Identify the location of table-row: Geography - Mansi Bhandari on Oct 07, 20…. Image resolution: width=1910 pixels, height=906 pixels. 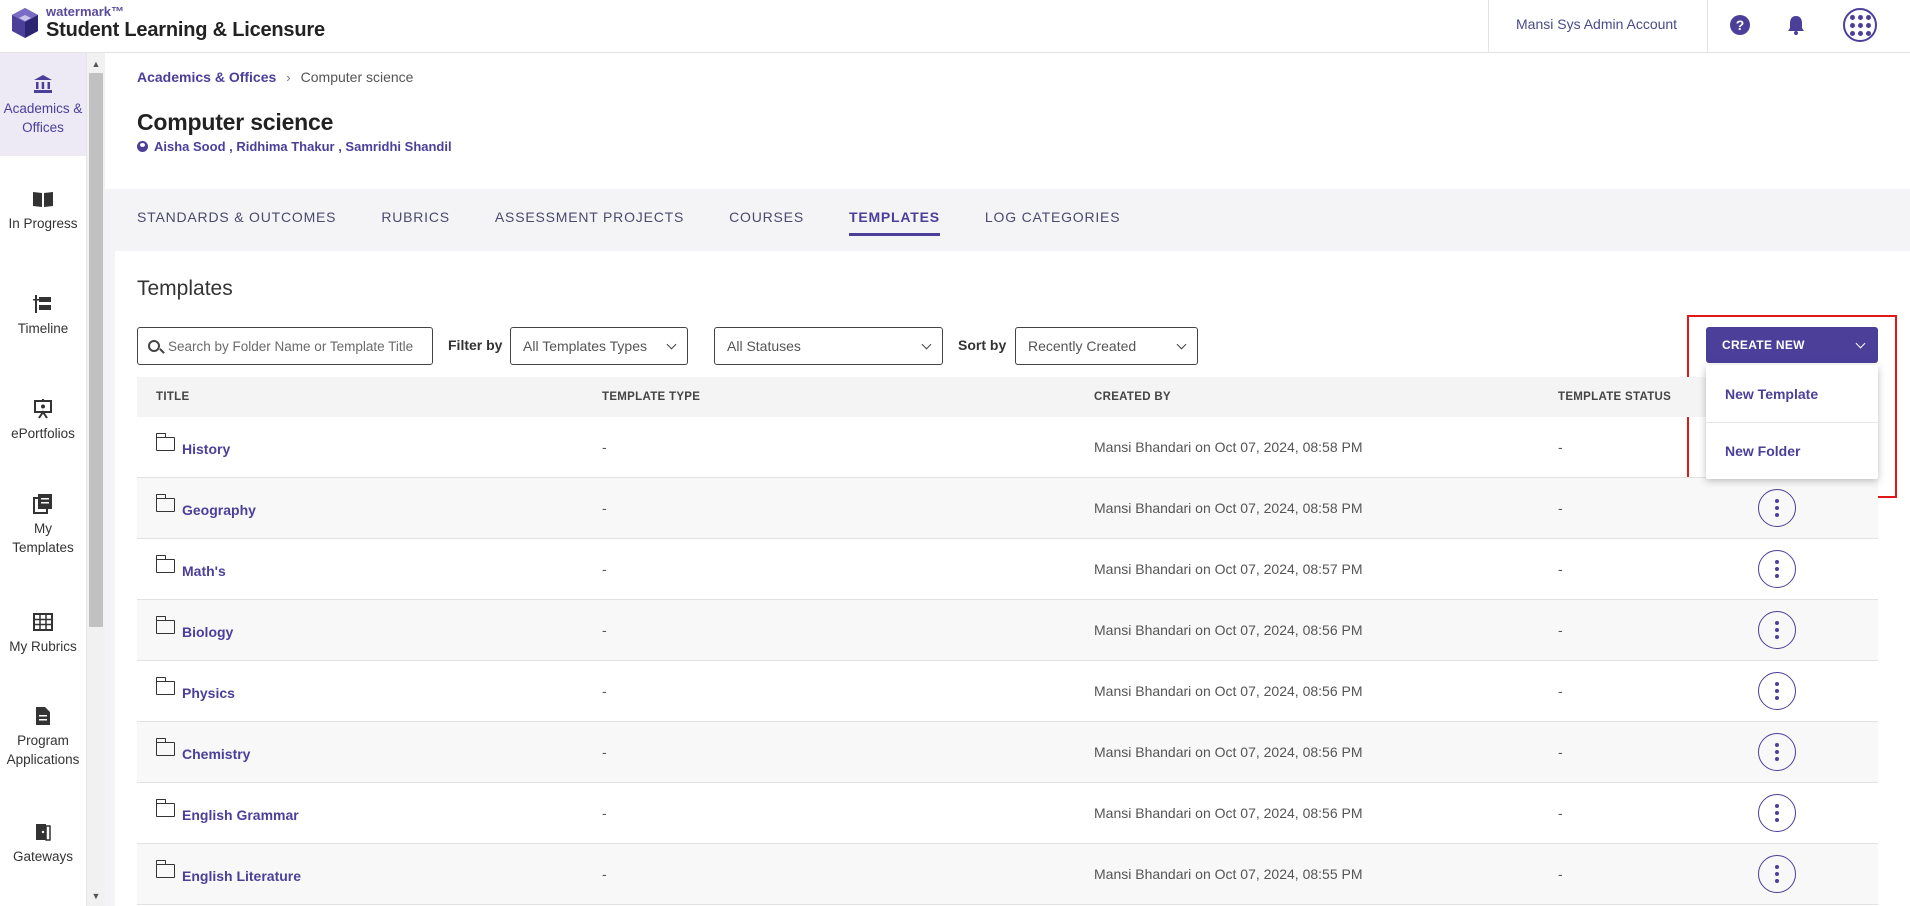
(1007, 508).